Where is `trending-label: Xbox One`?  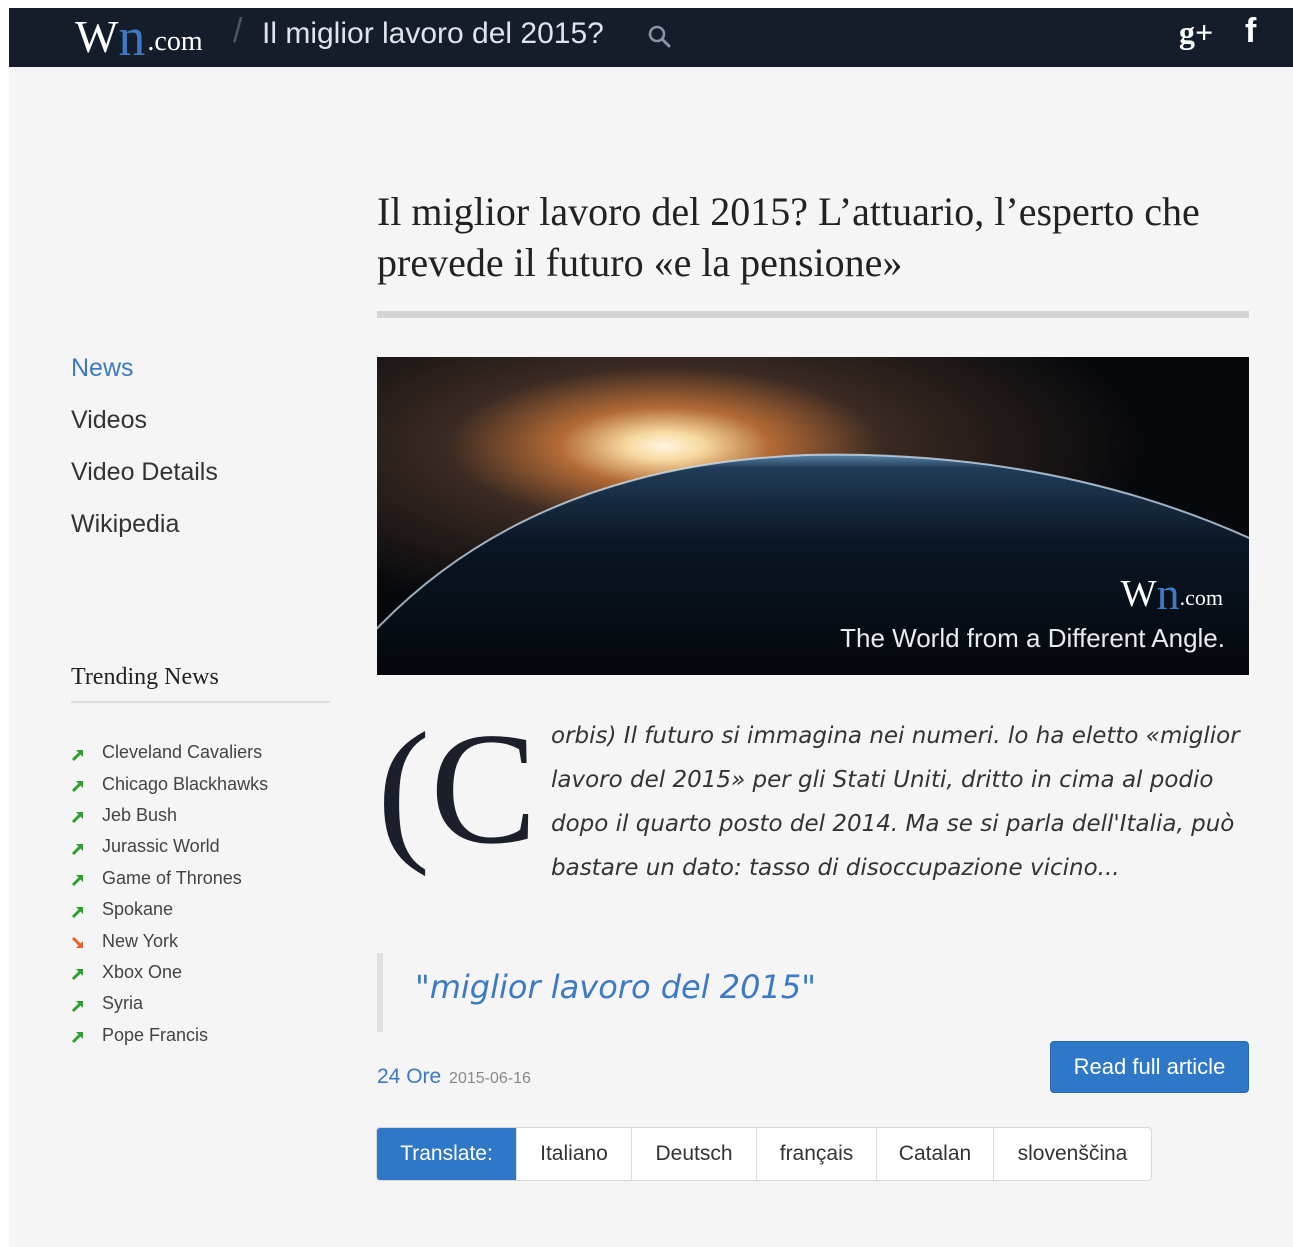
trending-label: Xbox One is located at coordinates (142, 971).